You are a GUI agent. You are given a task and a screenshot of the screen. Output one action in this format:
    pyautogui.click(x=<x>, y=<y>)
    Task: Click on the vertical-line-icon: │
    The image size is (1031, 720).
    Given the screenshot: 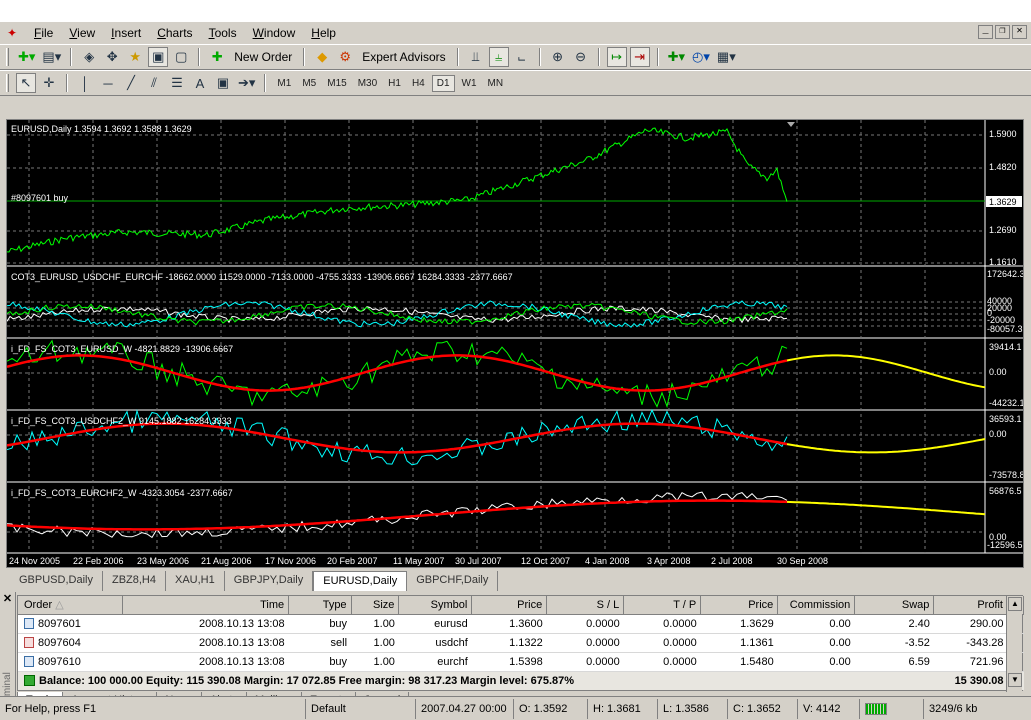 What is the action you would take?
    pyautogui.click(x=85, y=83)
    